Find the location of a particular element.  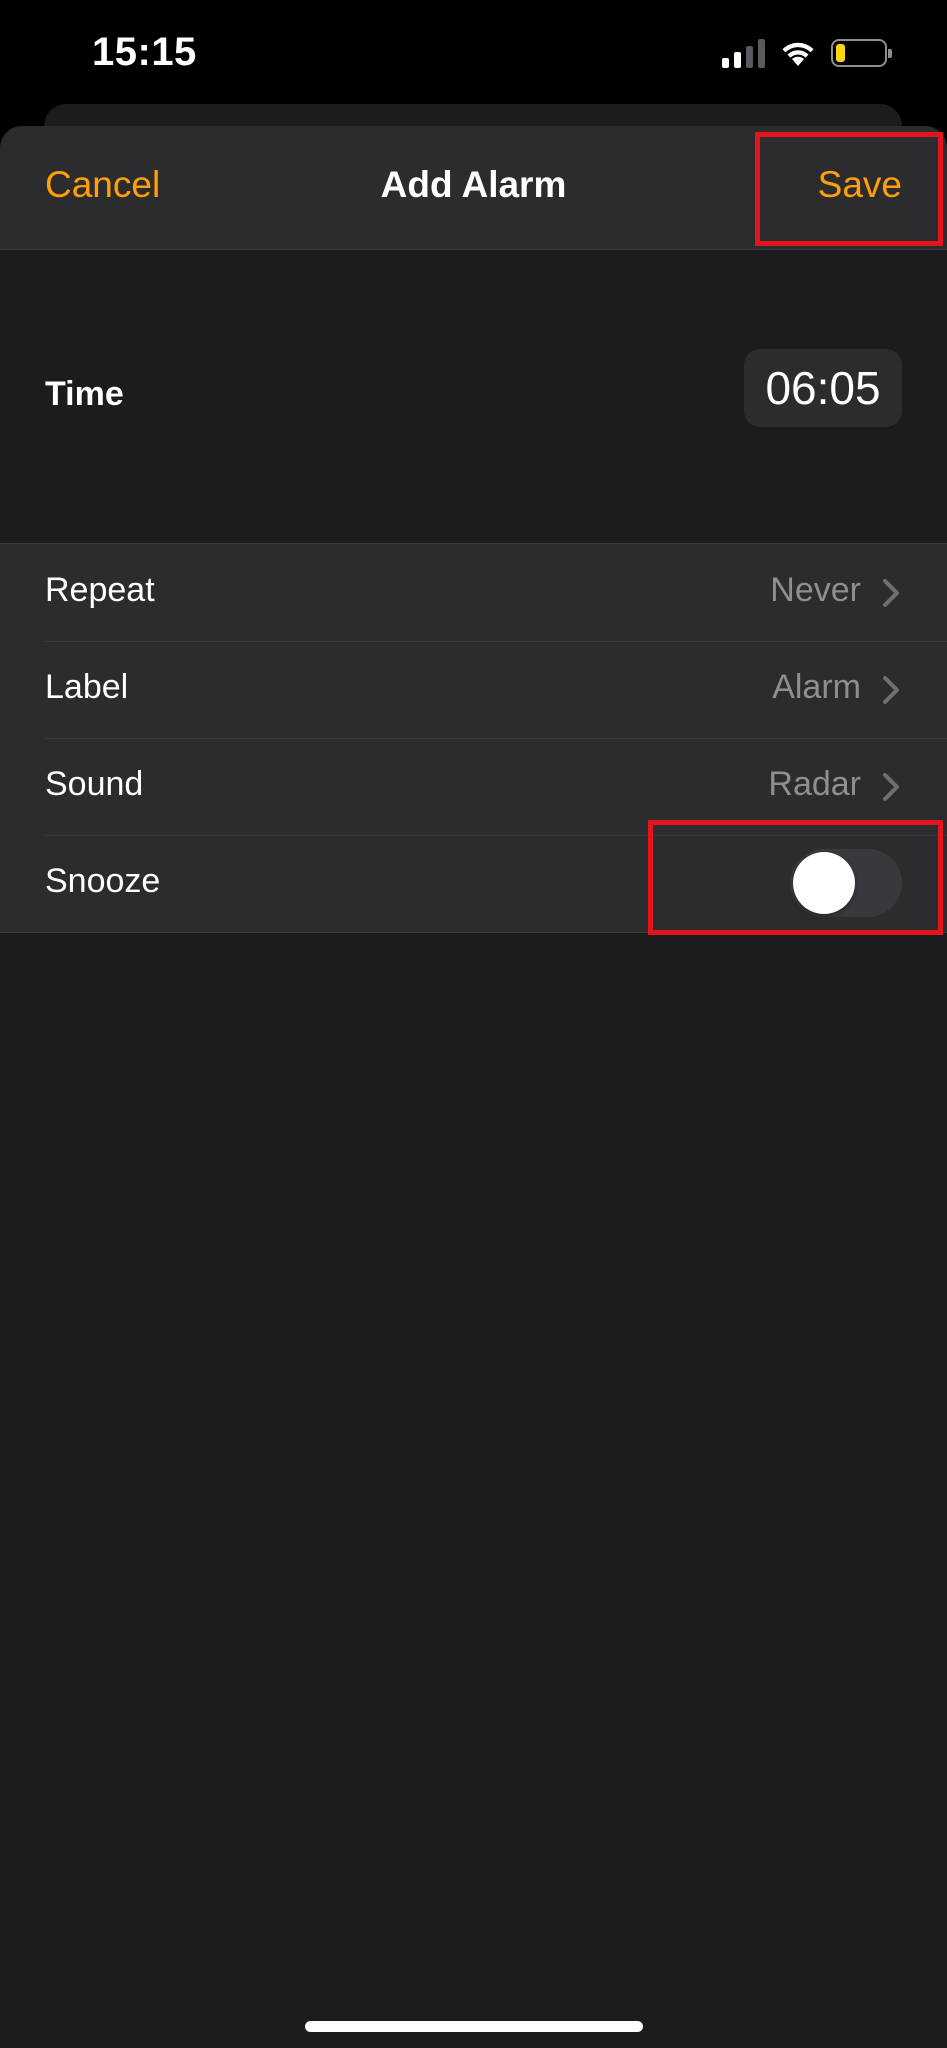

status-icons is located at coordinates (807, 53).